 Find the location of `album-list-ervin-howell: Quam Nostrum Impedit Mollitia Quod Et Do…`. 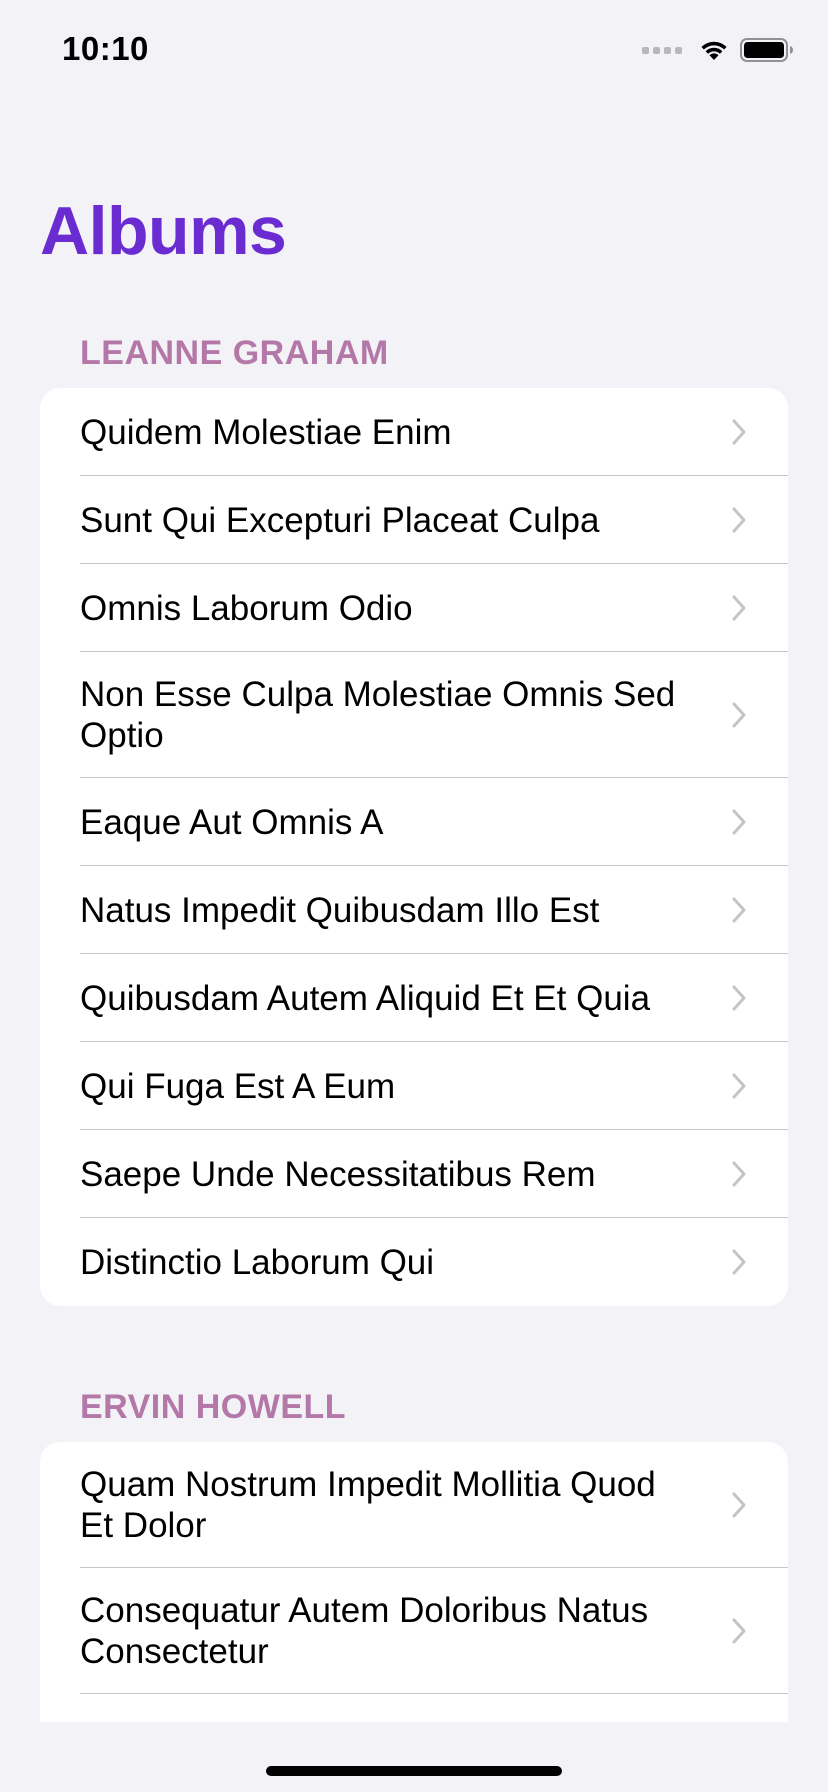

album-list-ervin-howell: Quam Nostrum Impedit Mollitia Quod Et Do… is located at coordinates (414, 1582).